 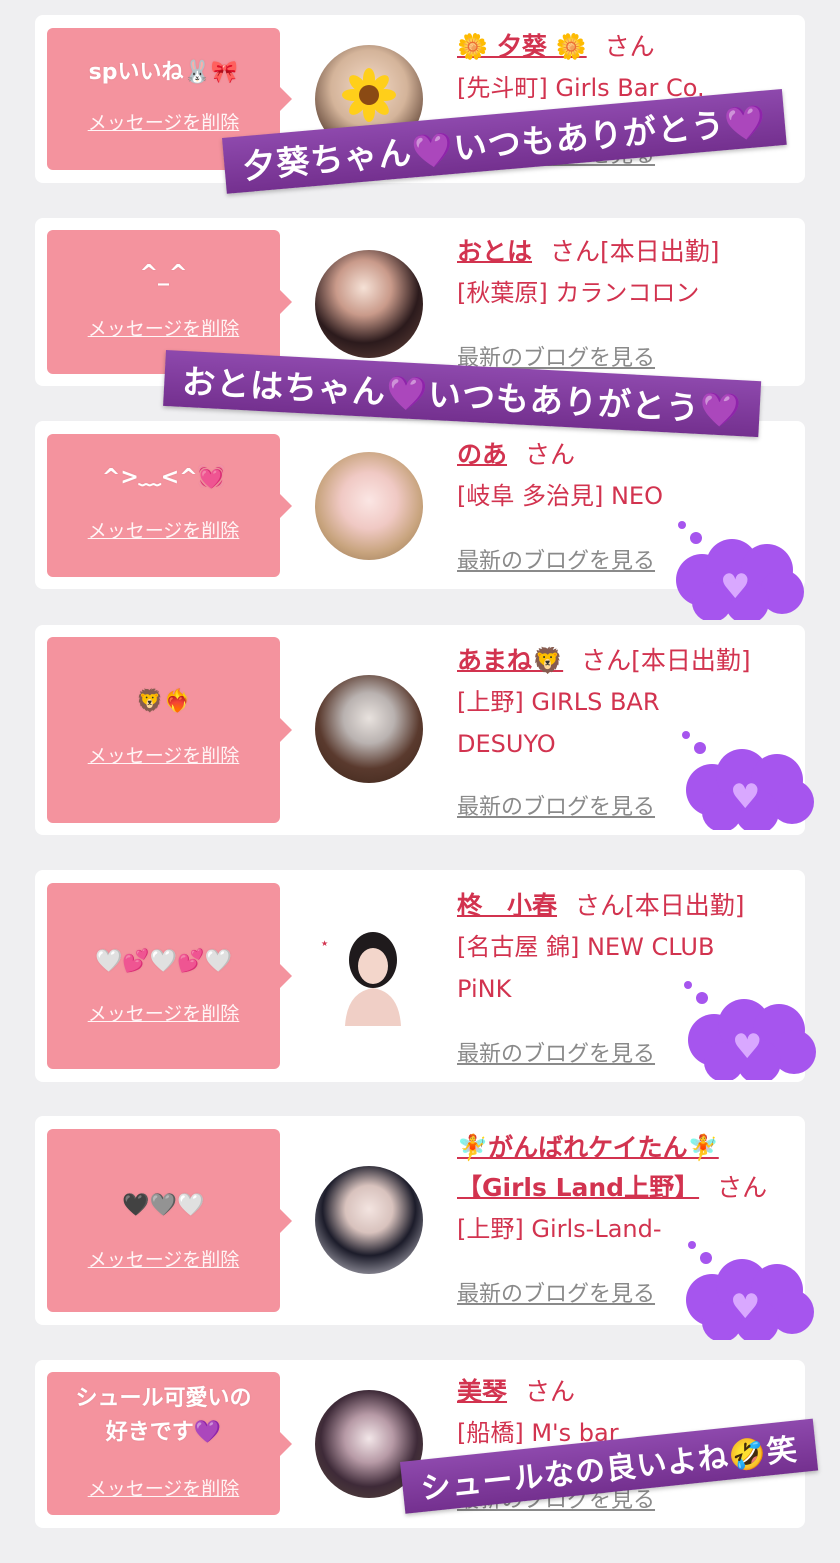 What do you see at coordinates (510, 660) in the screenshot?
I see `cast-name-link: あまね🦁` at bounding box center [510, 660].